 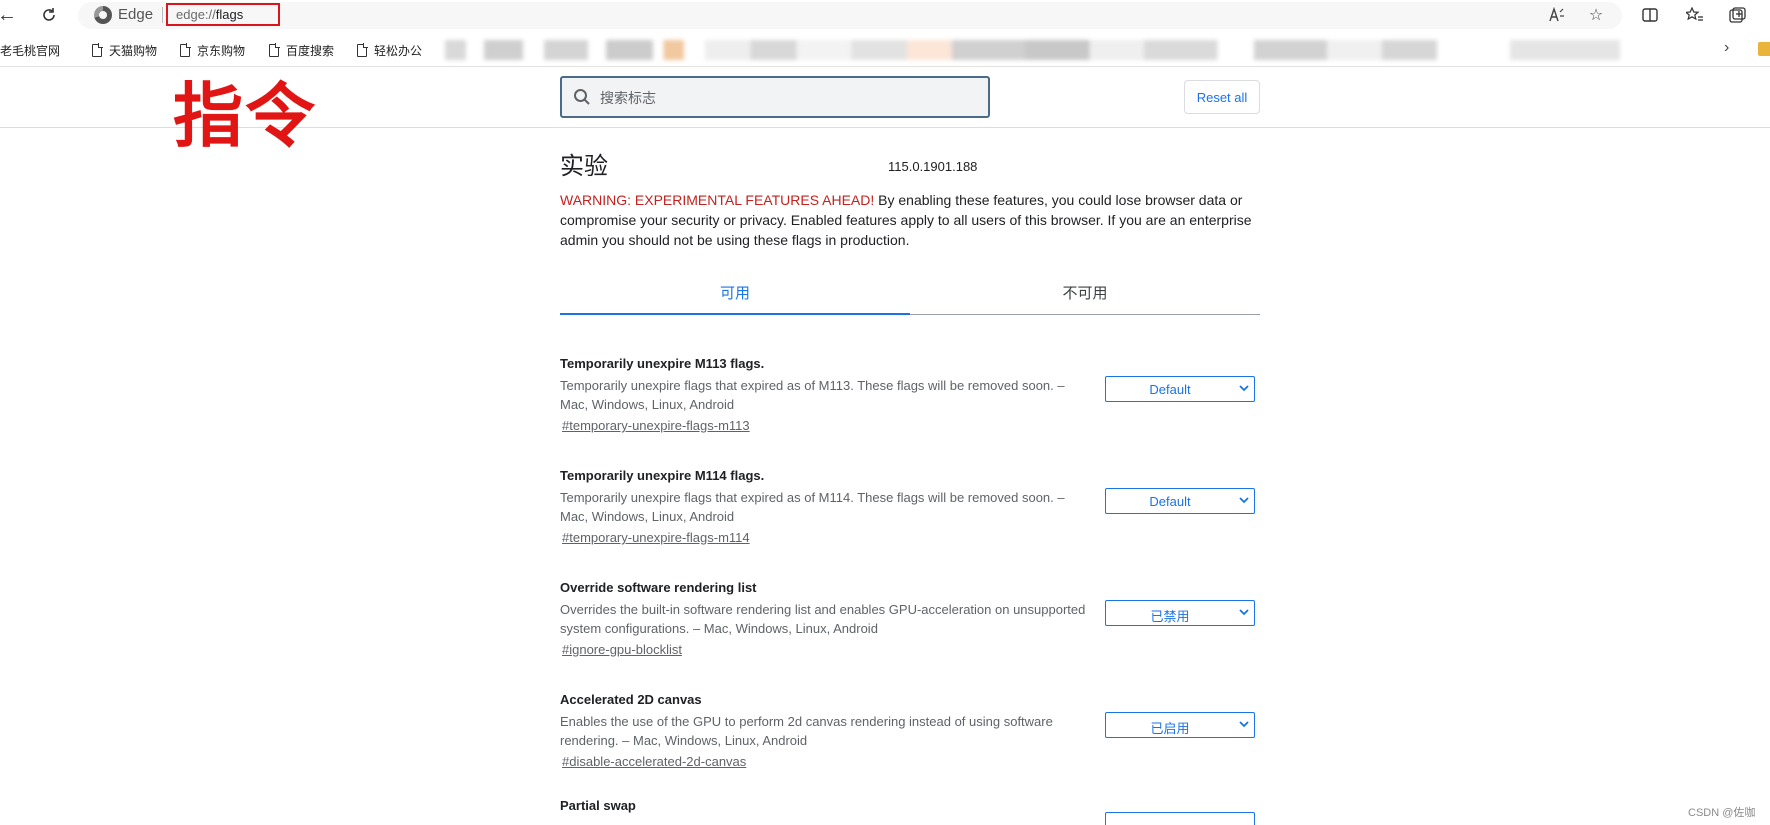 I want to click on flag-select-value: 已禁用, so click(x=1170, y=616).